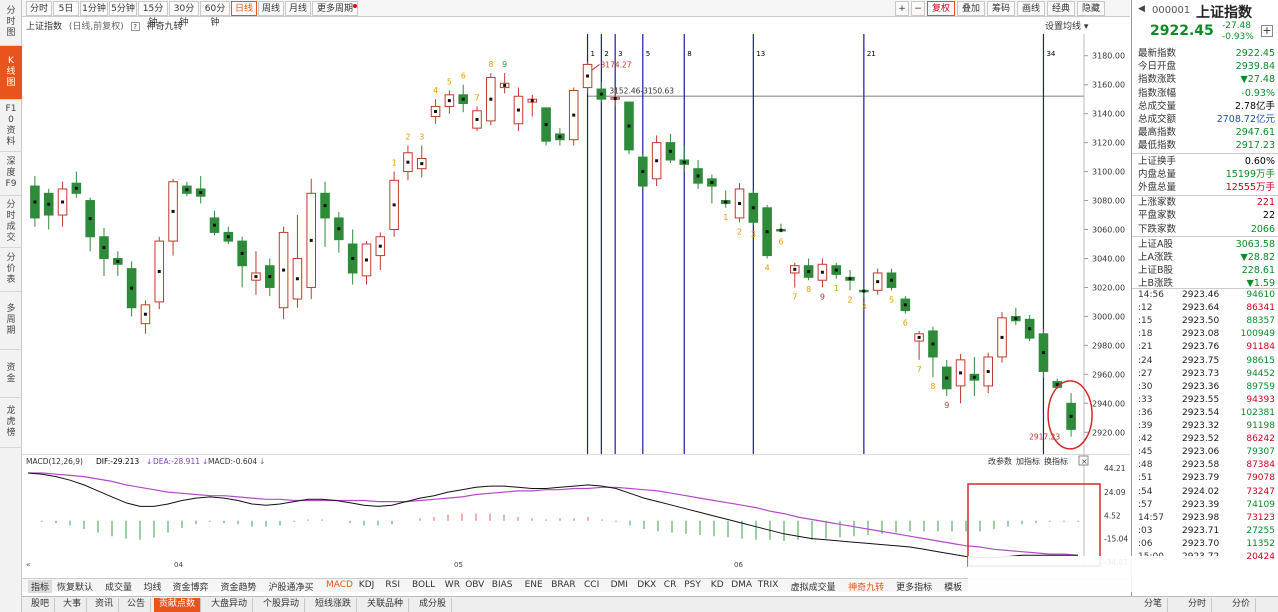 The image size is (1278, 612). I want to click on indicator-tab-6: 沪股通净买, so click(291, 586).